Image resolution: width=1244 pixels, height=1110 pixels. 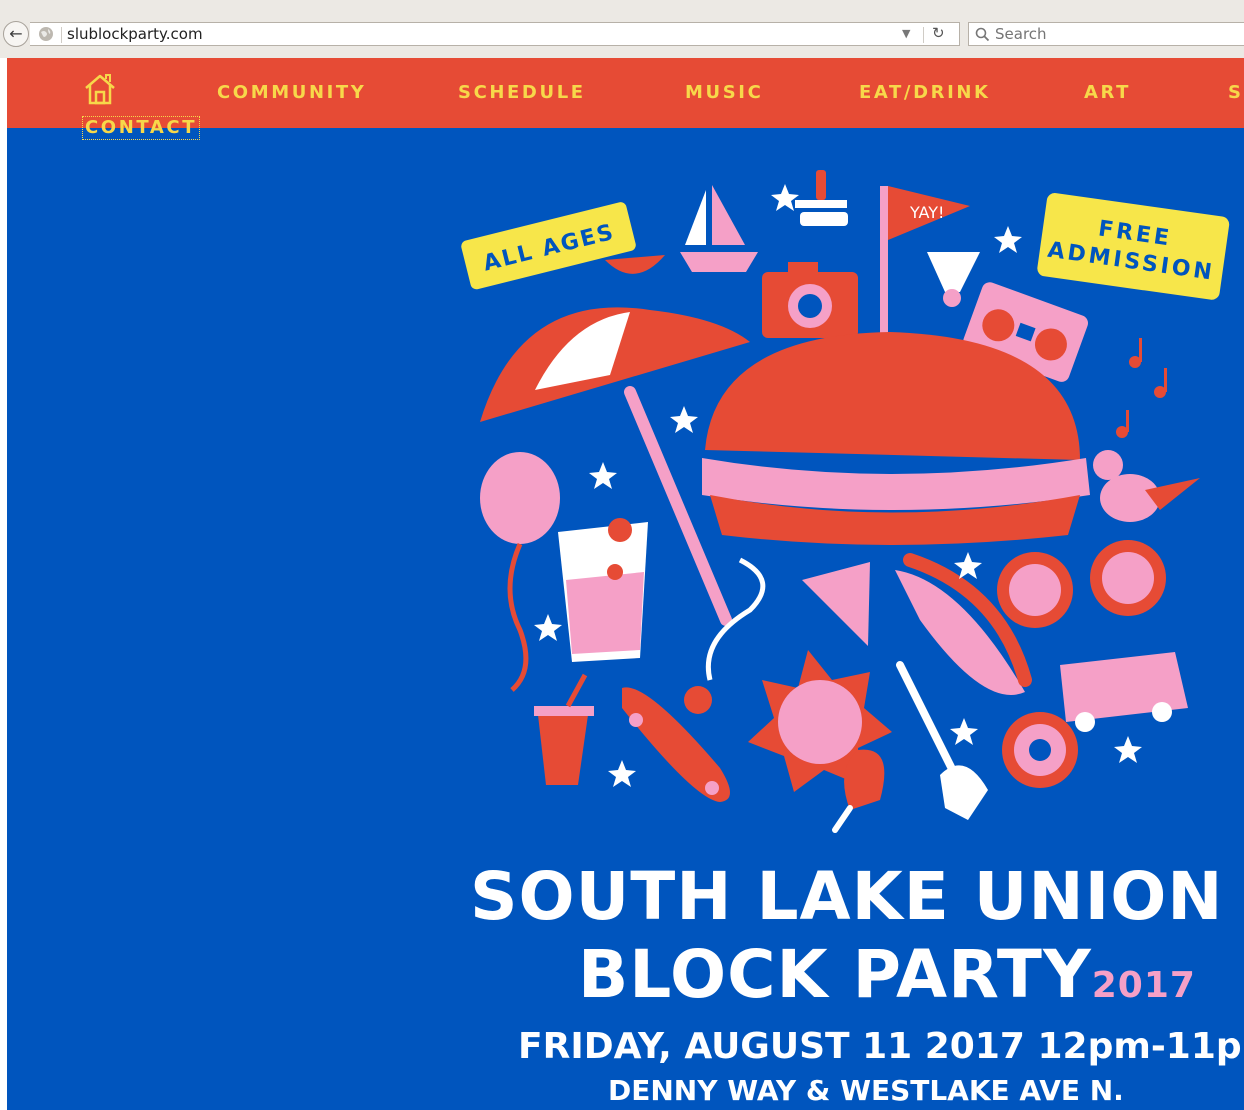 What do you see at coordinates (835, 974) in the screenshot?
I see `title-block-party: BLOCK PARTY` at bounding box center [835, 974].